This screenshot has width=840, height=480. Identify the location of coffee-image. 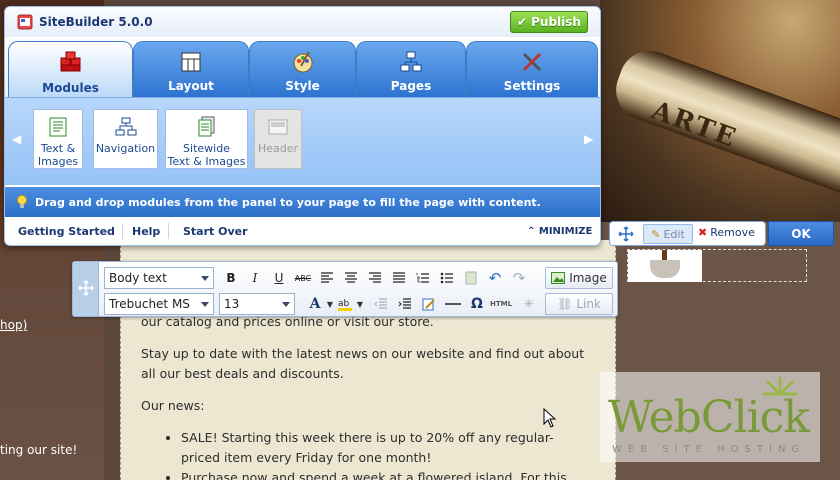
(665, 266).